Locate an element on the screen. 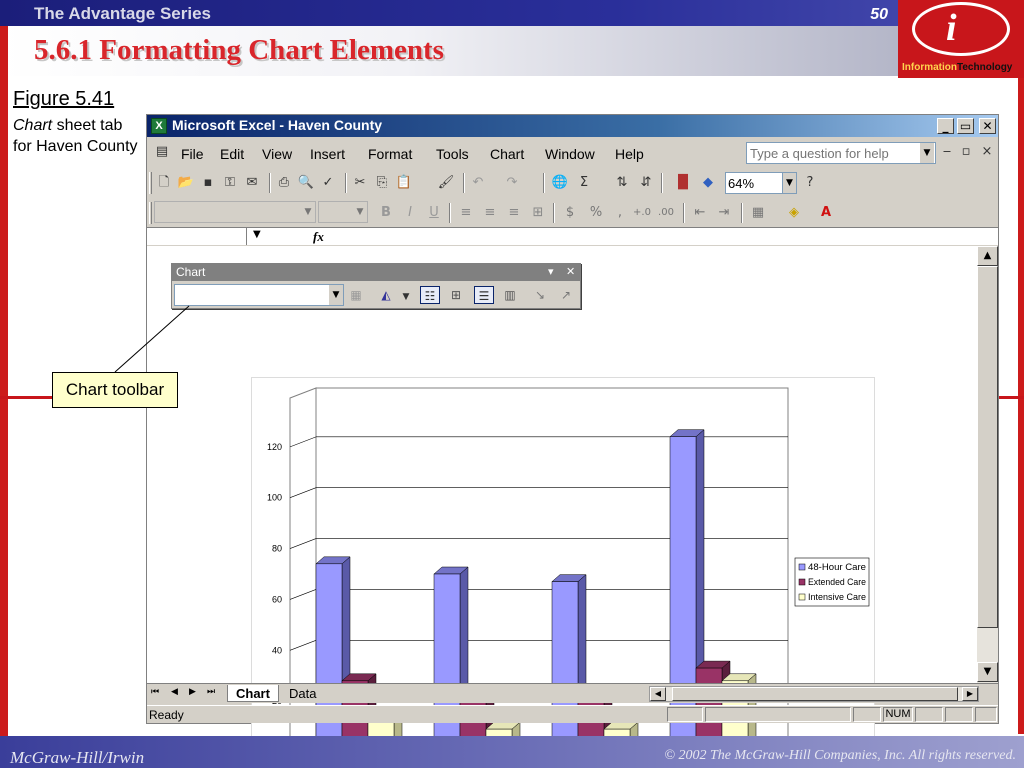  vertical-scroll-thumb is located at coordinates (987, 447).